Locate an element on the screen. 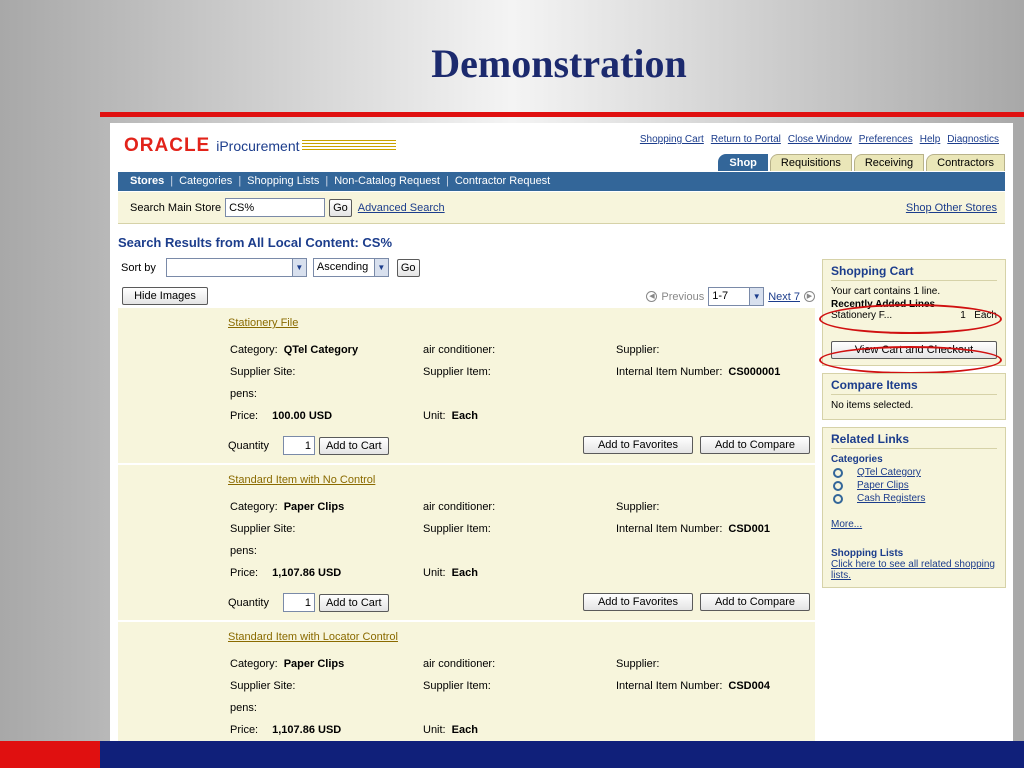  shopping-cart-title: Shopping Cart is located at coordinates (914, 272).